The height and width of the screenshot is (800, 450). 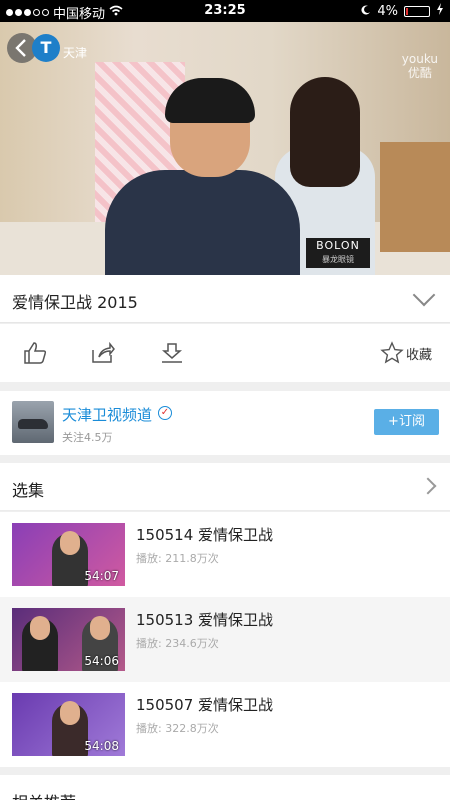 What do you see at coordinates (68, 724) in the screenshot?
I see `episode-thumbnail: 54:08` at bounding box center [68, 724].